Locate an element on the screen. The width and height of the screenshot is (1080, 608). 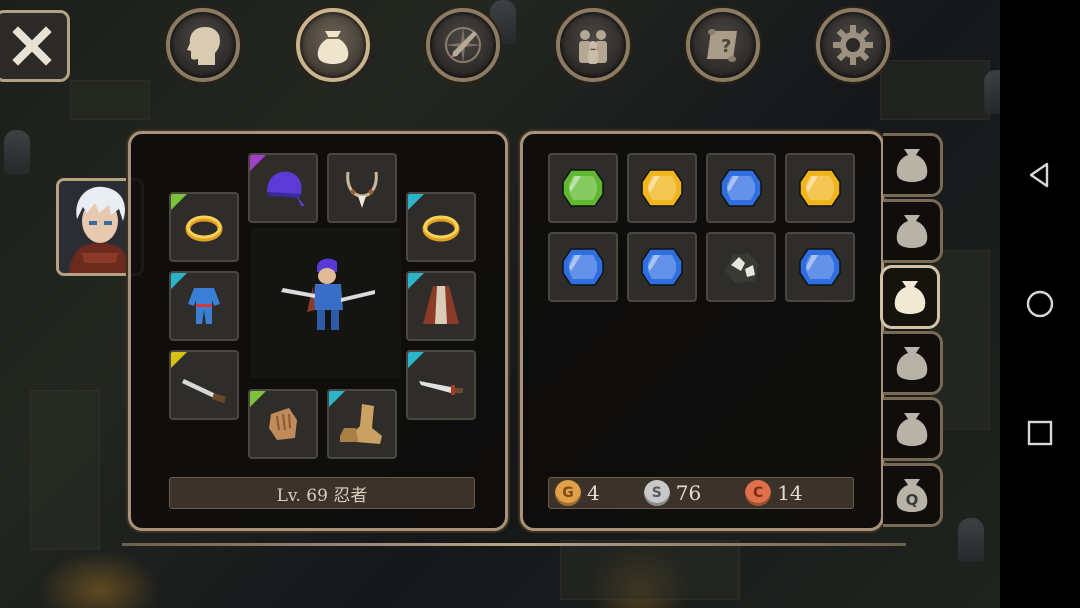
people-icon is located at coordinates (593, 47).